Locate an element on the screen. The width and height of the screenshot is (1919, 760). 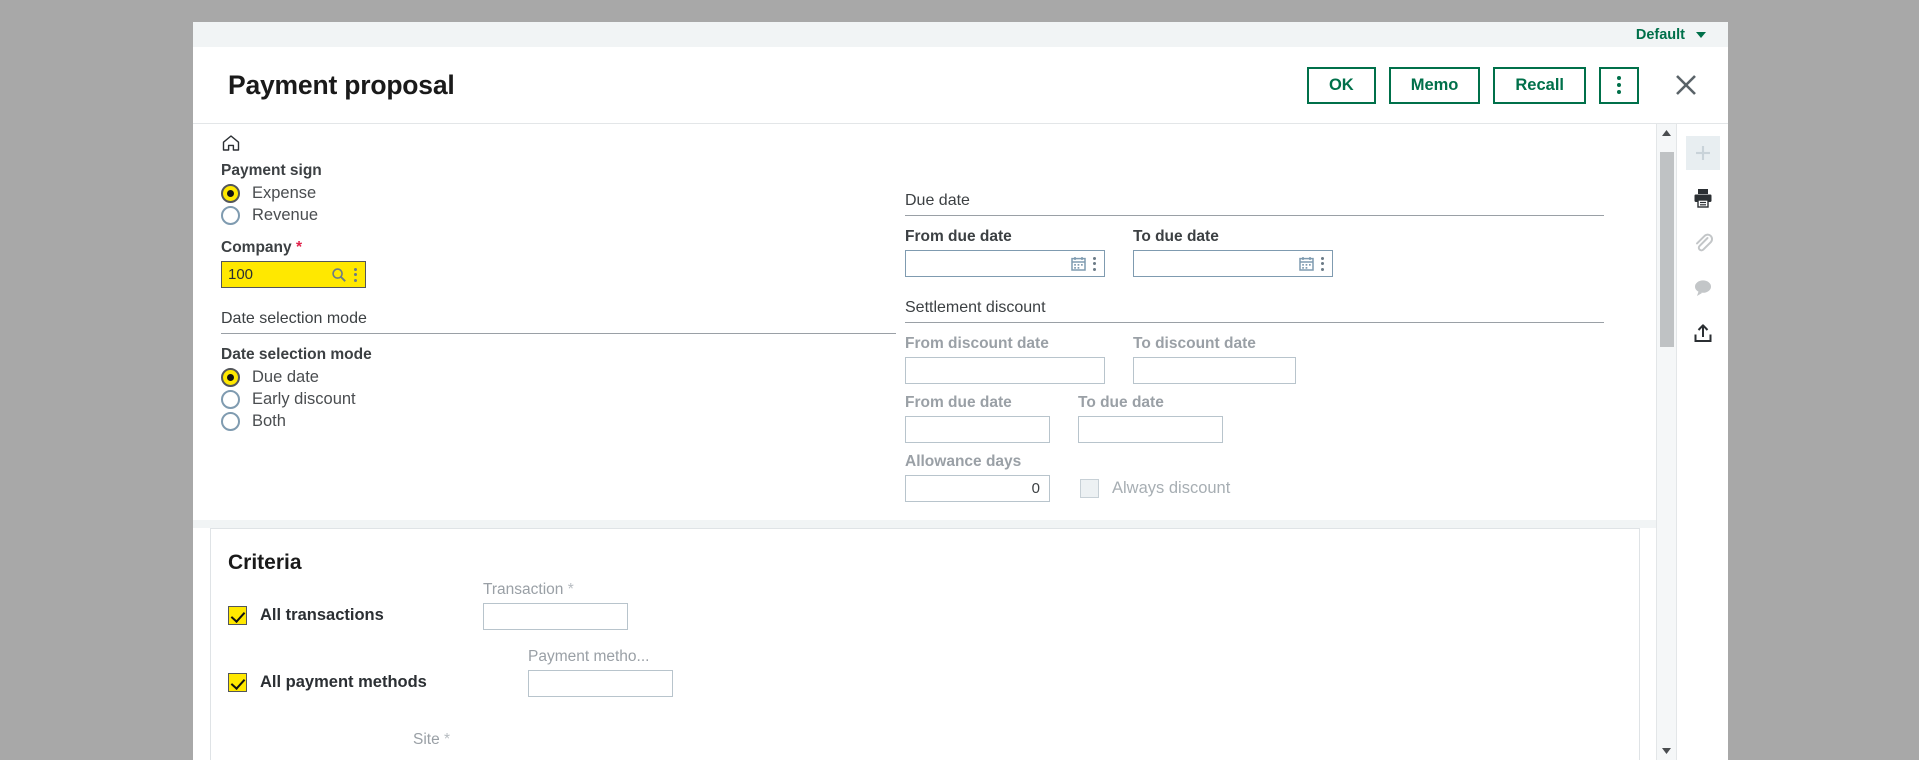
site-label-text: Site is located at coordinates (426, 739).